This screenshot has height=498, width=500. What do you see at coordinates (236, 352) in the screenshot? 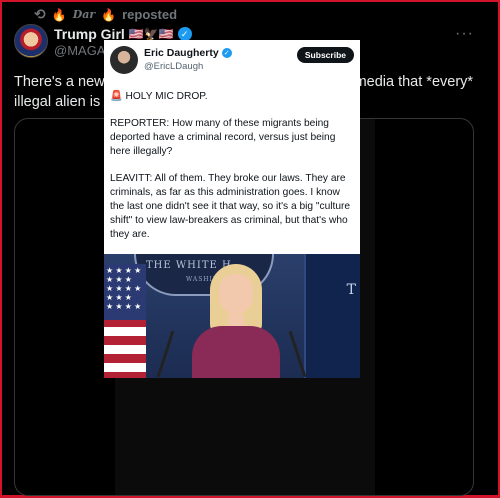
I see `speaker-jacket` at bounding box center [236, 352].